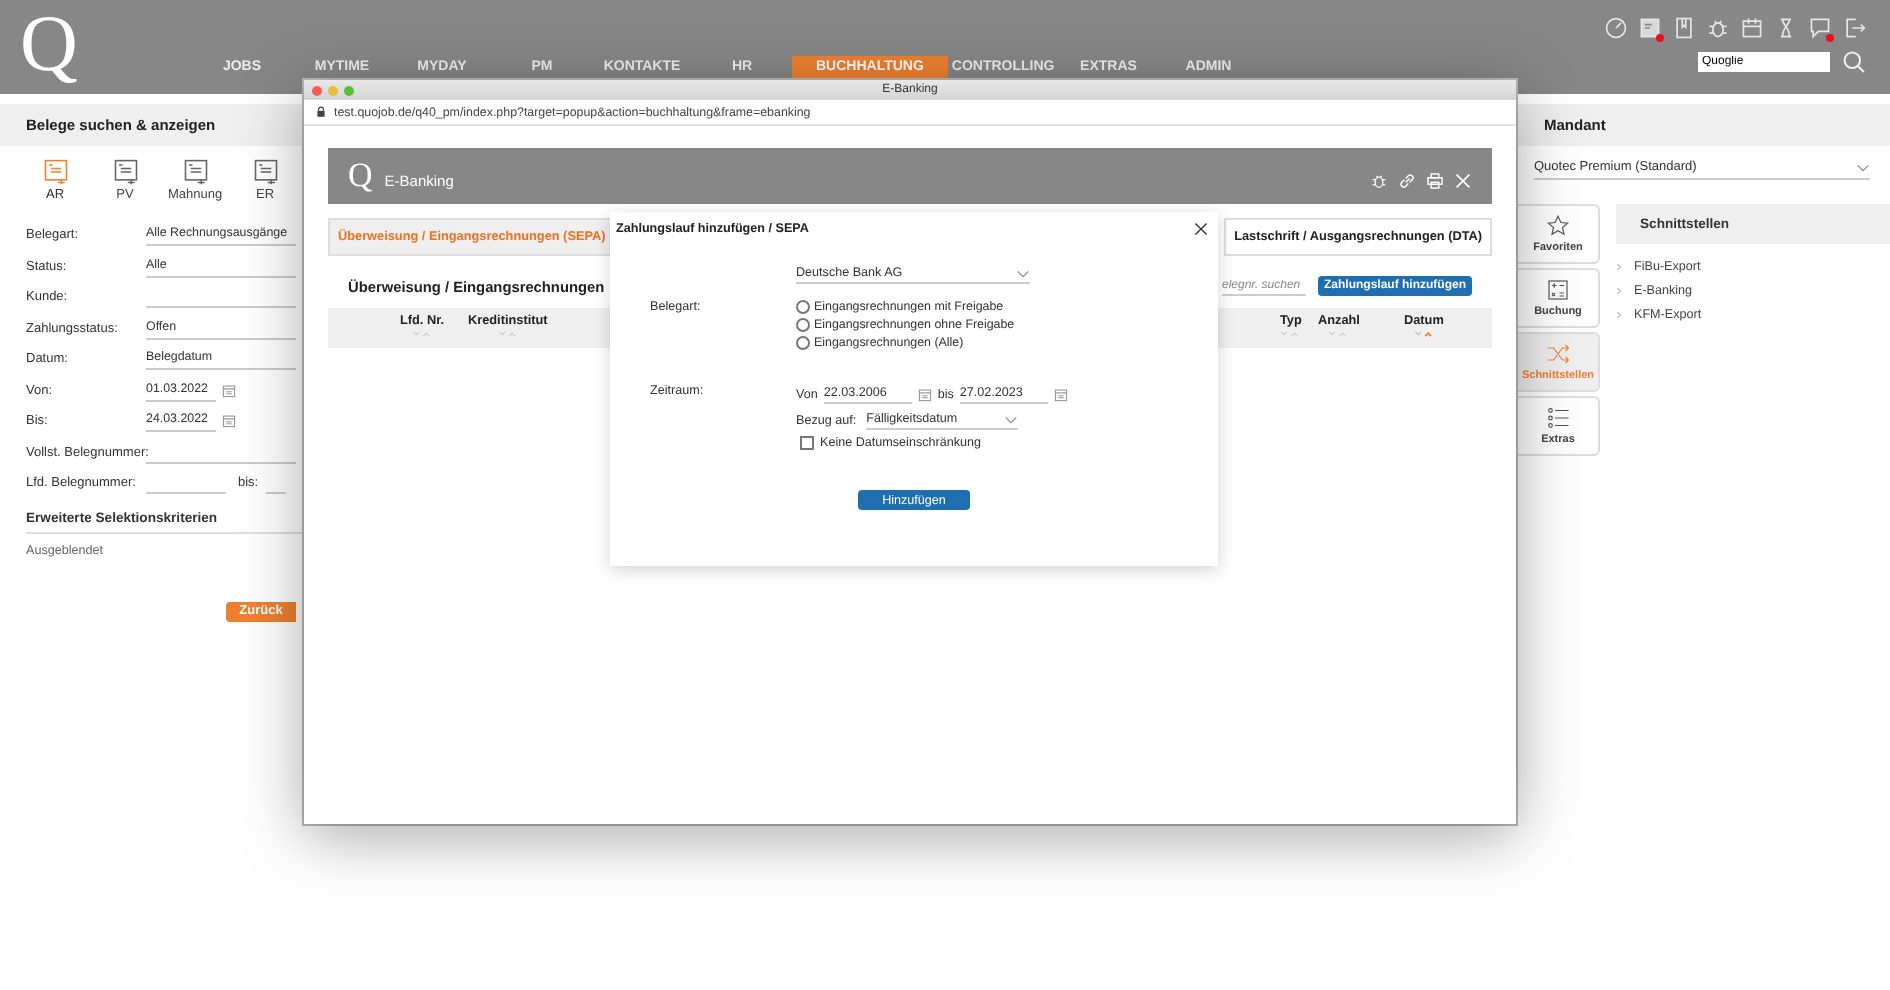 The width and height of the screenshot is (1890, 990). Describe the element at coordinates (349, 90) in the screenshot. I see `maximize-window-icon` at that location.